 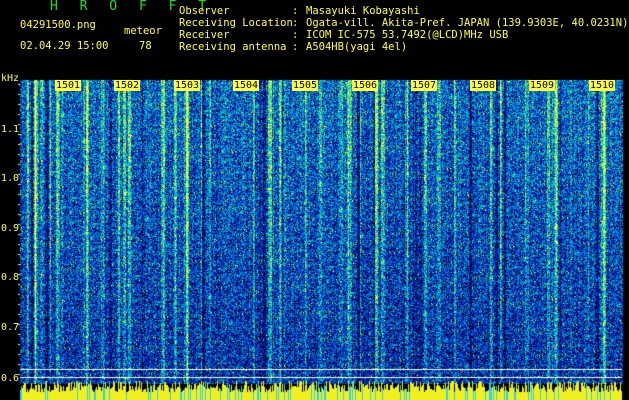 I want to click on y-tick-label: 1.1, so click(x=10, y=129).